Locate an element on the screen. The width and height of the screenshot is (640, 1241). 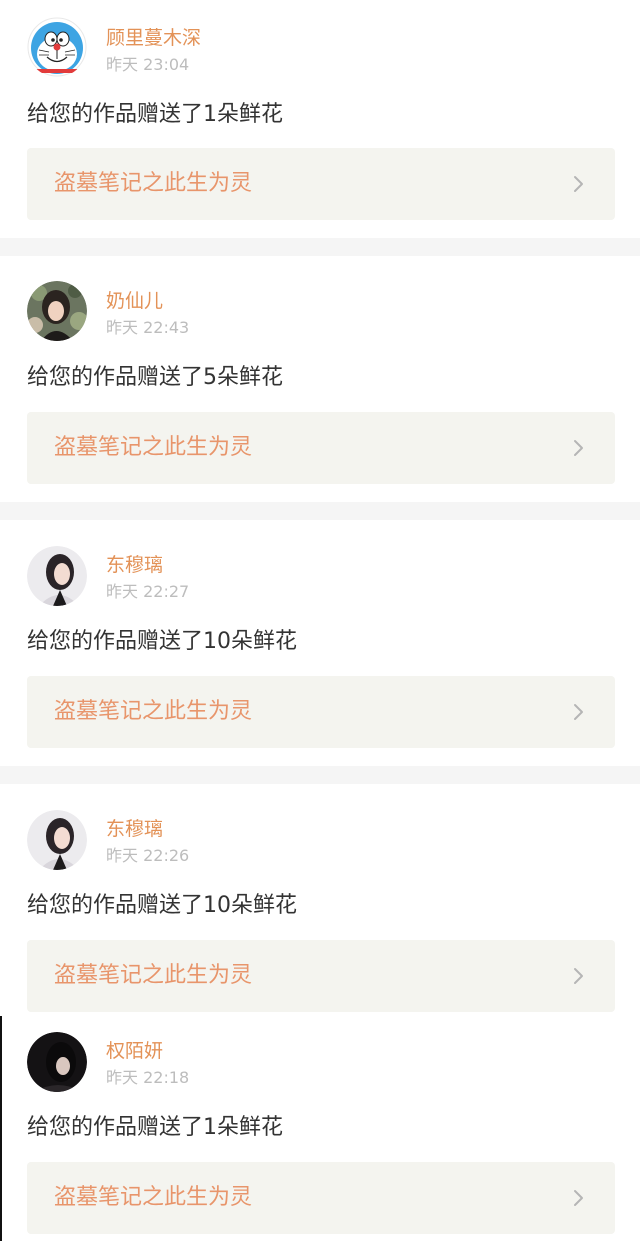
screenshot-edge is located at coordinates (1, 1128).